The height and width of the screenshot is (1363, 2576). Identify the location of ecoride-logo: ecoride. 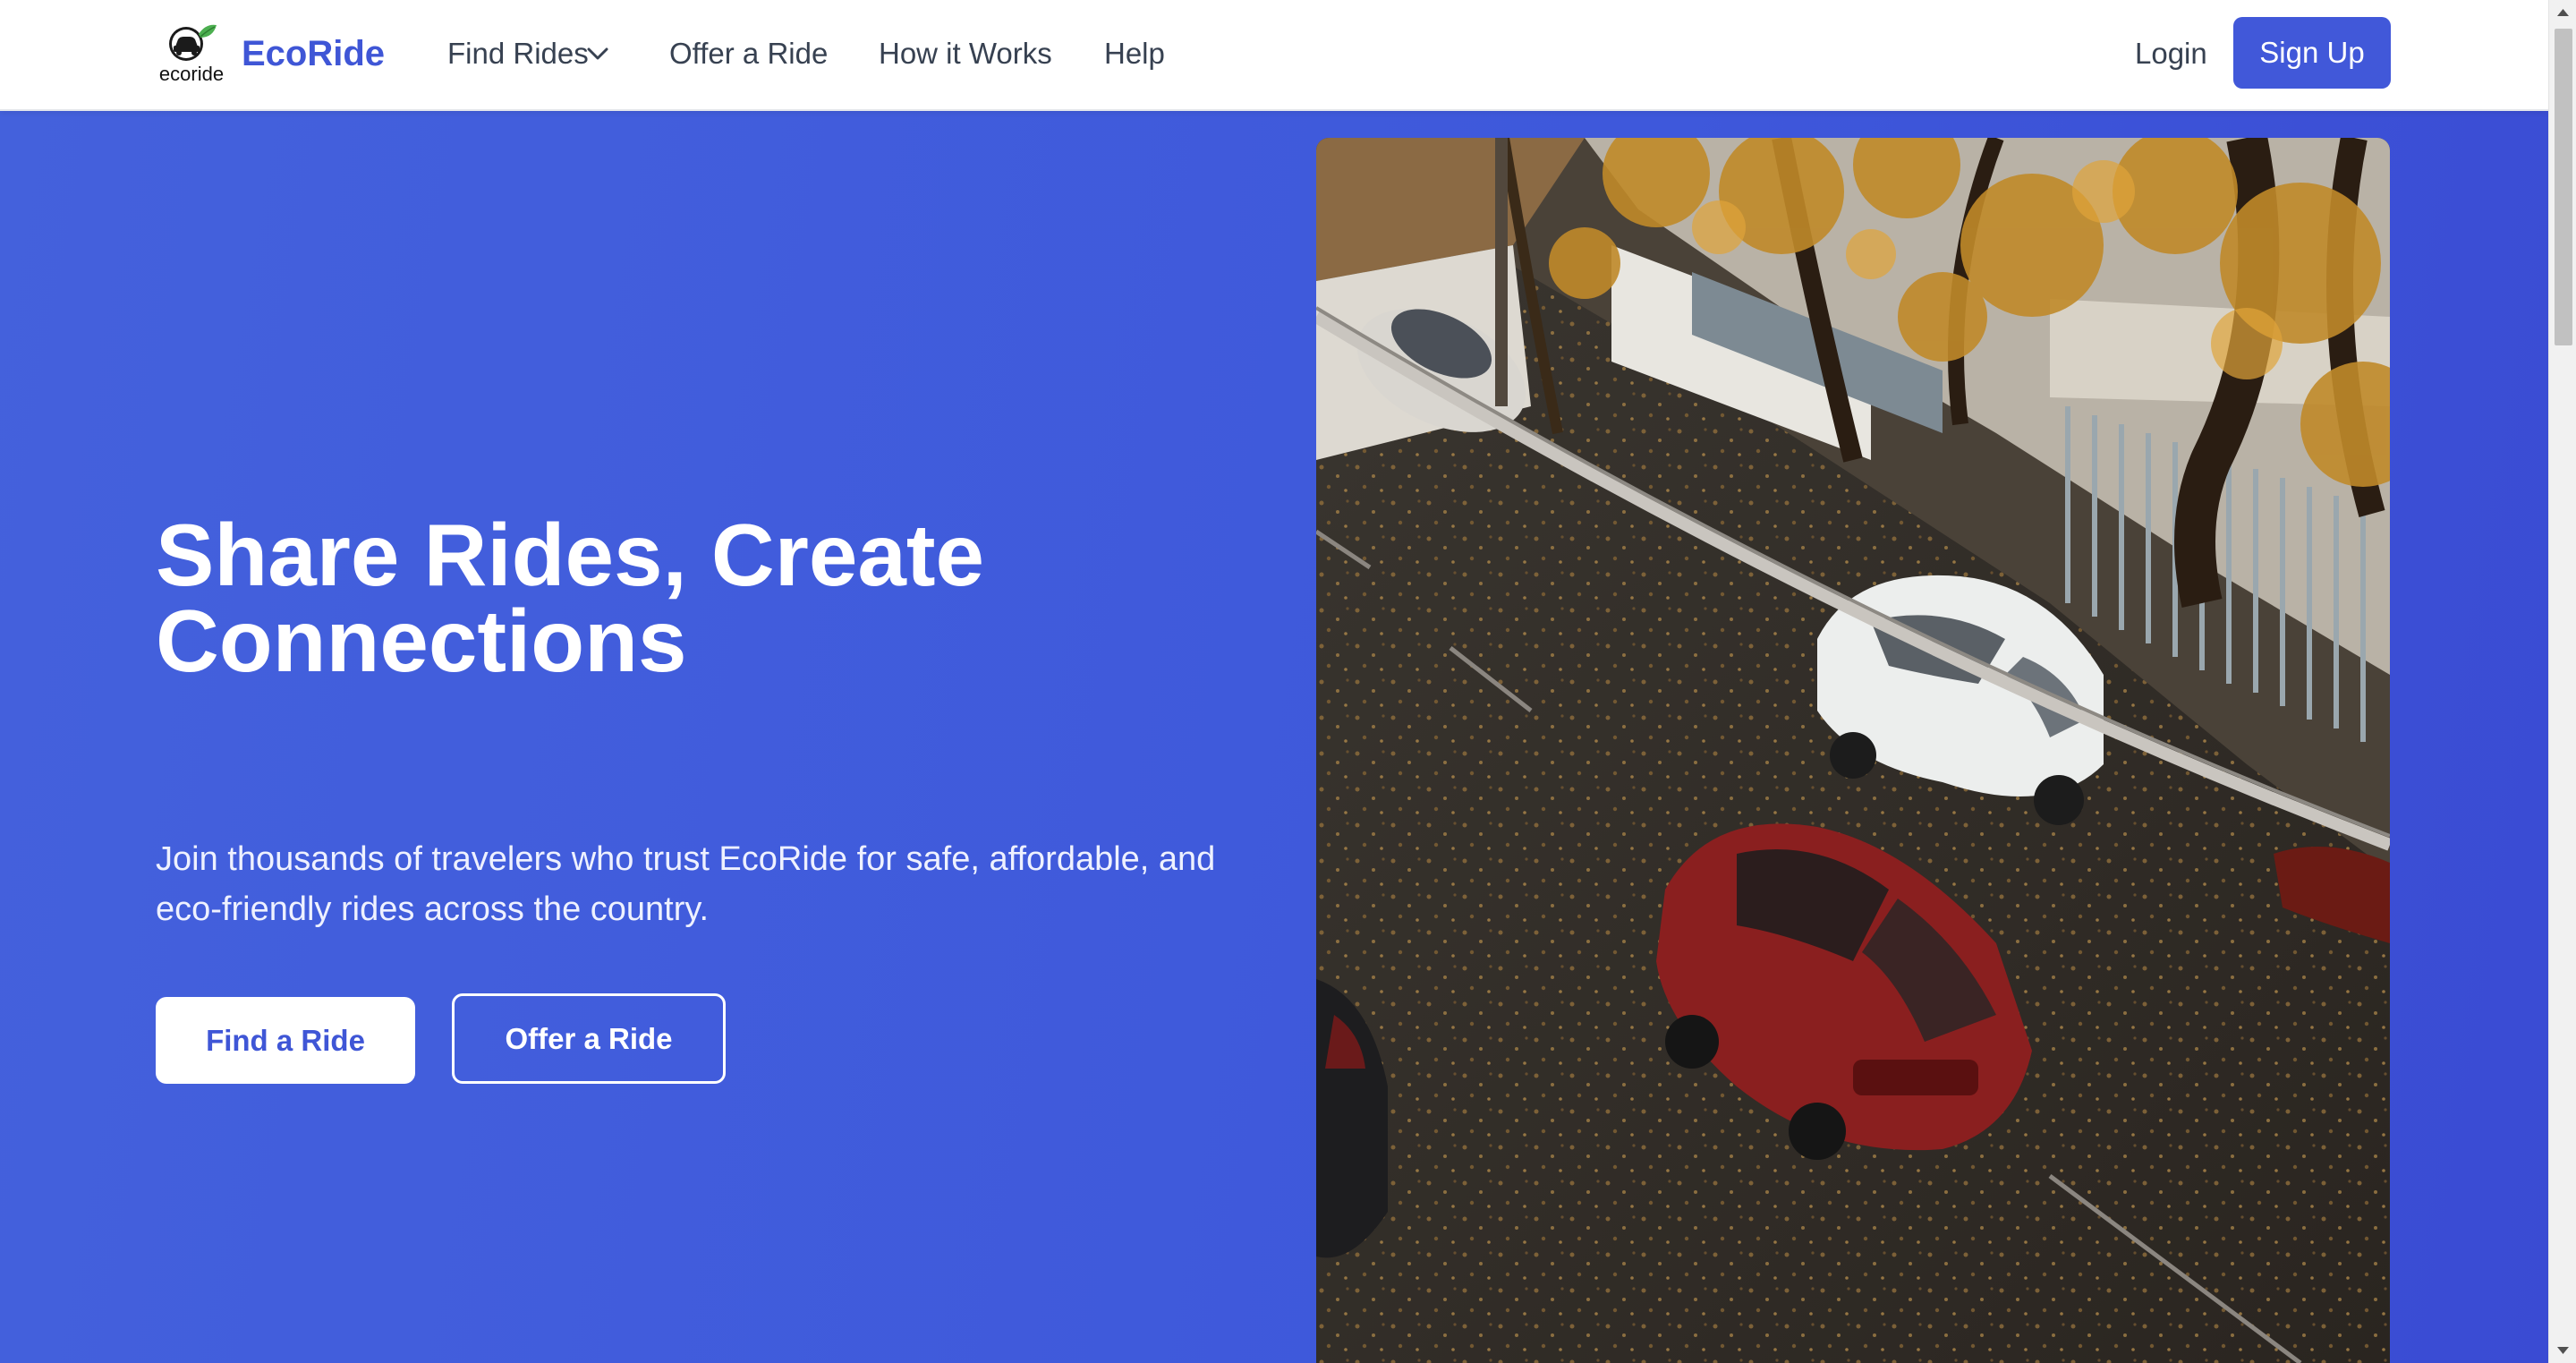
(191, 54).